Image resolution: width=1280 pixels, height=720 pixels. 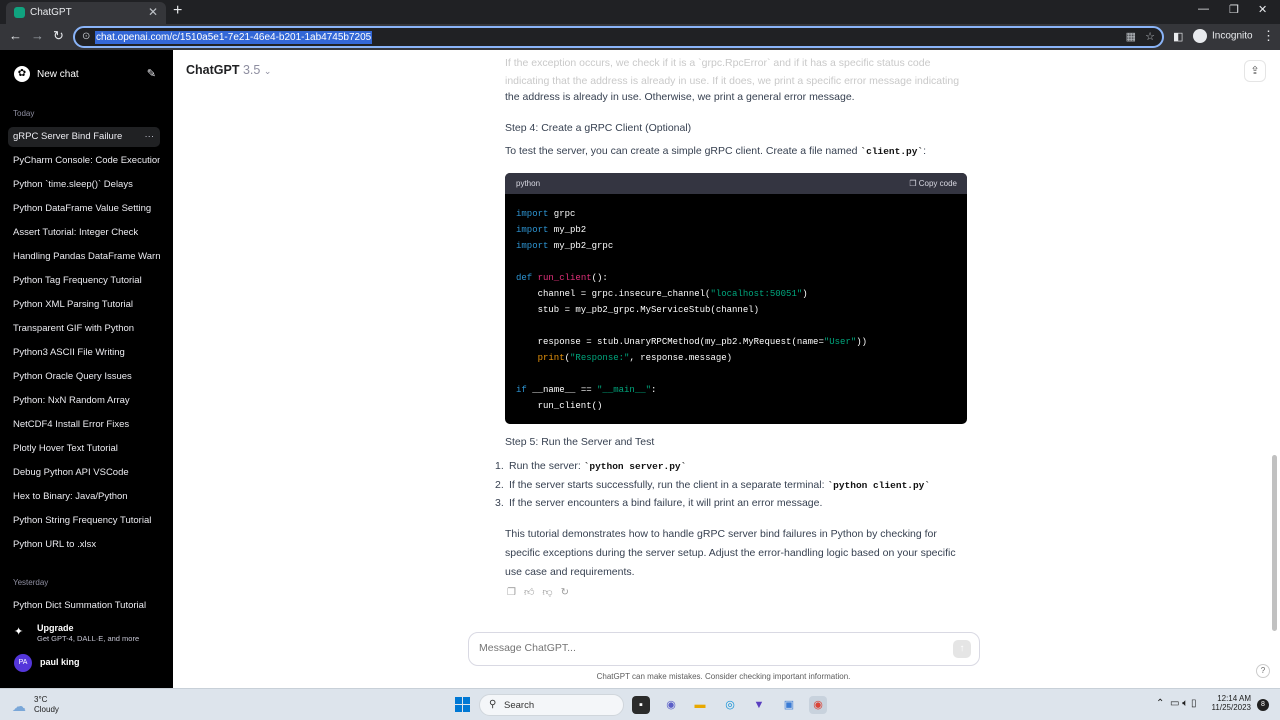 I want to click on chevron-down-icon: ⌄, so click(x=267, y=71).